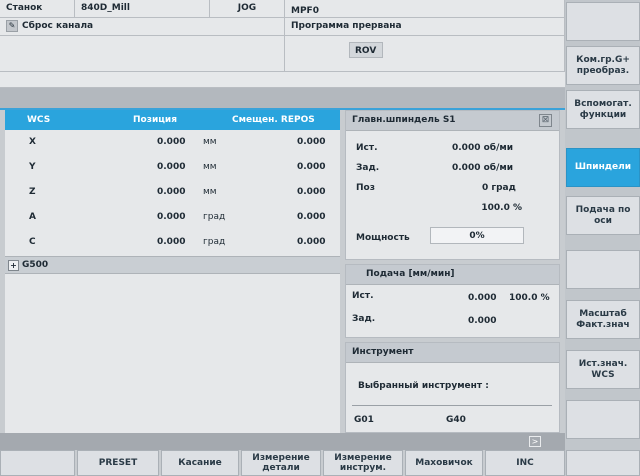 This screenshot has height=476, width=640. I want to click on feed-set-value: 0.000, so click(482, 321).